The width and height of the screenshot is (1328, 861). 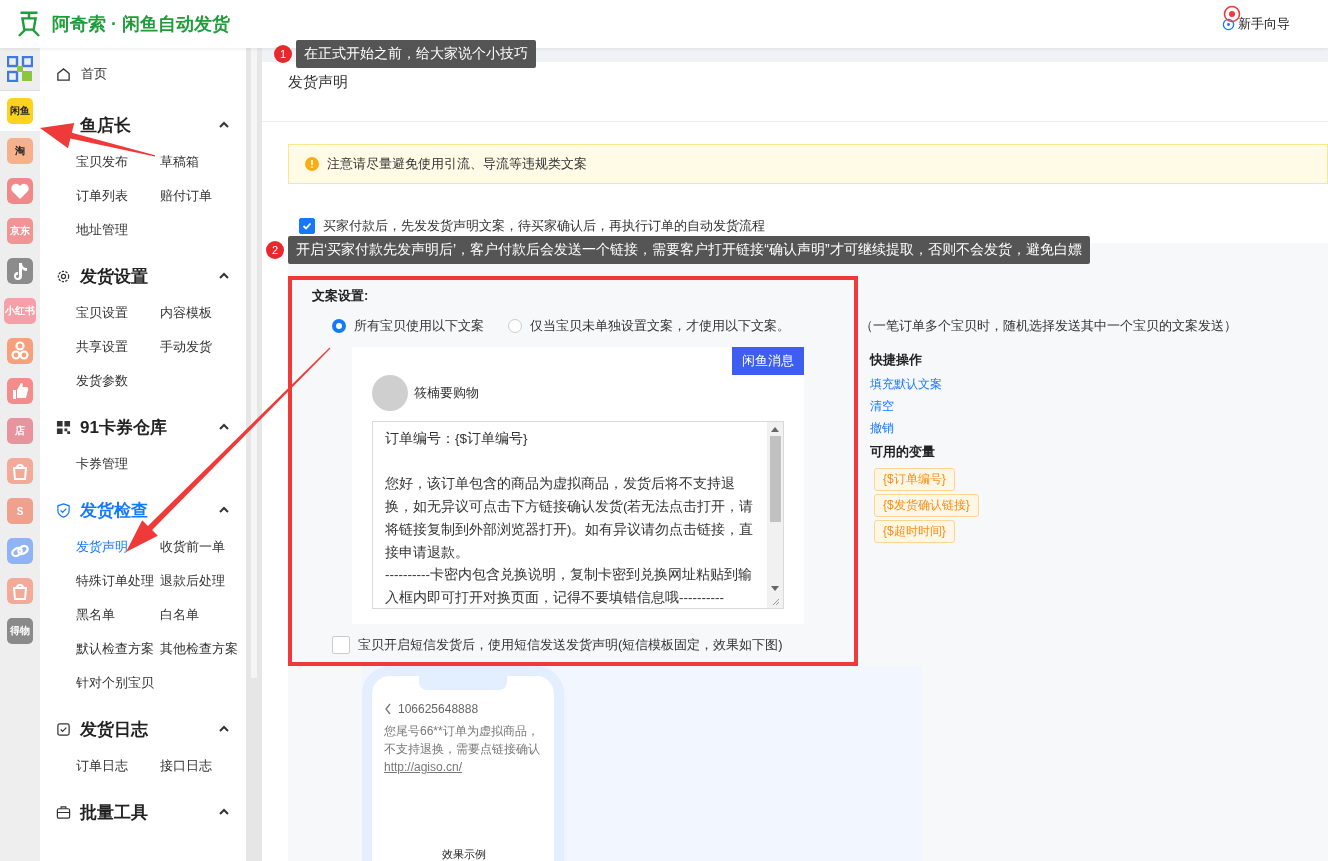 What do you see at coordinates (1256, 24) in the screenshot?
I see `guide-link: 新手向导` at bounding box center [1256, 24].